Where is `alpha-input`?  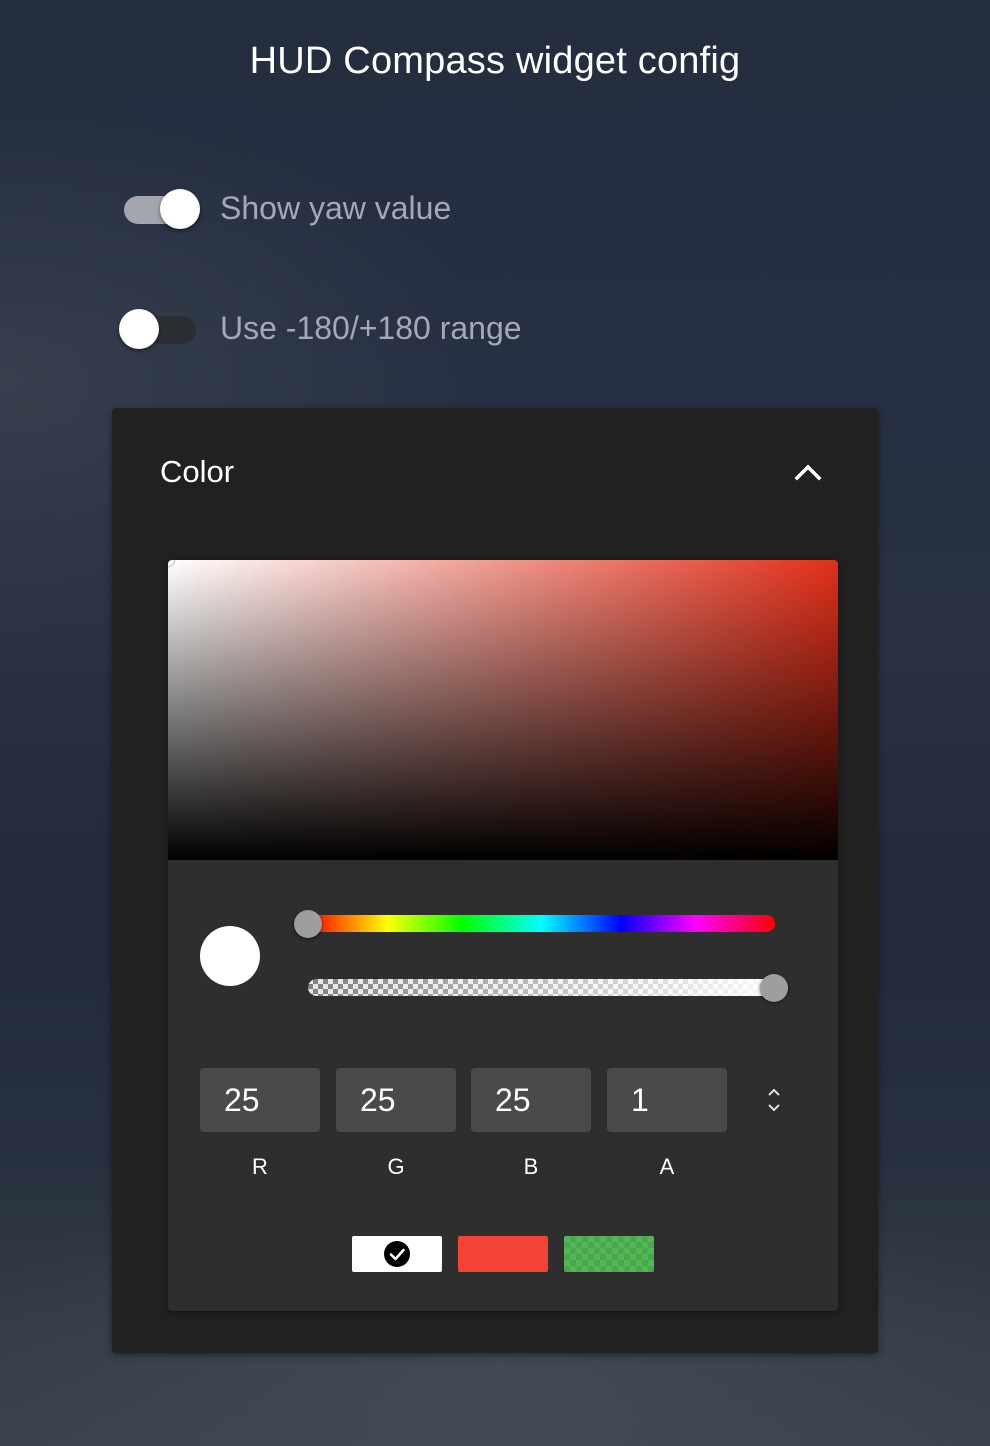 alpha-input is located at coordinates (667, 1100).